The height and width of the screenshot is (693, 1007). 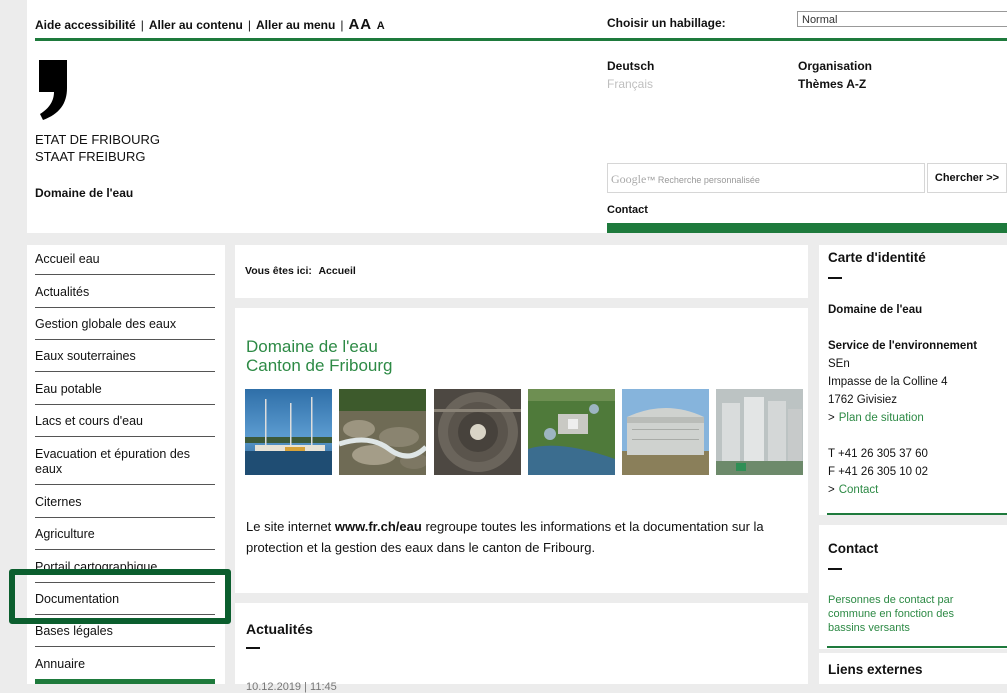 I want to click on sidebar-item-eaux-souterraines: Eaux souterraines, so click(x=125, y=360).